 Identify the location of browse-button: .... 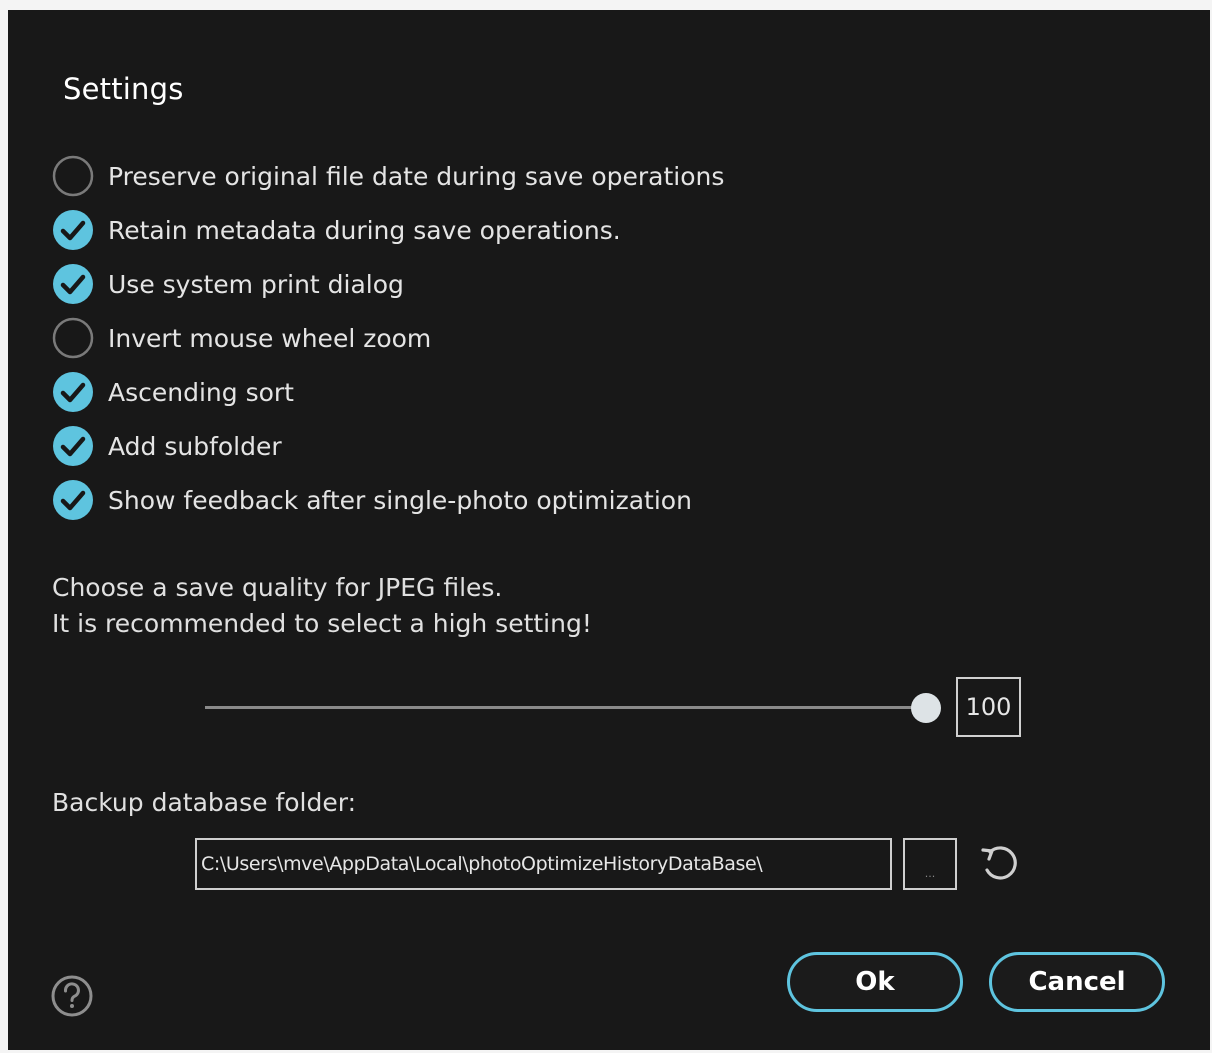
(930, 864).